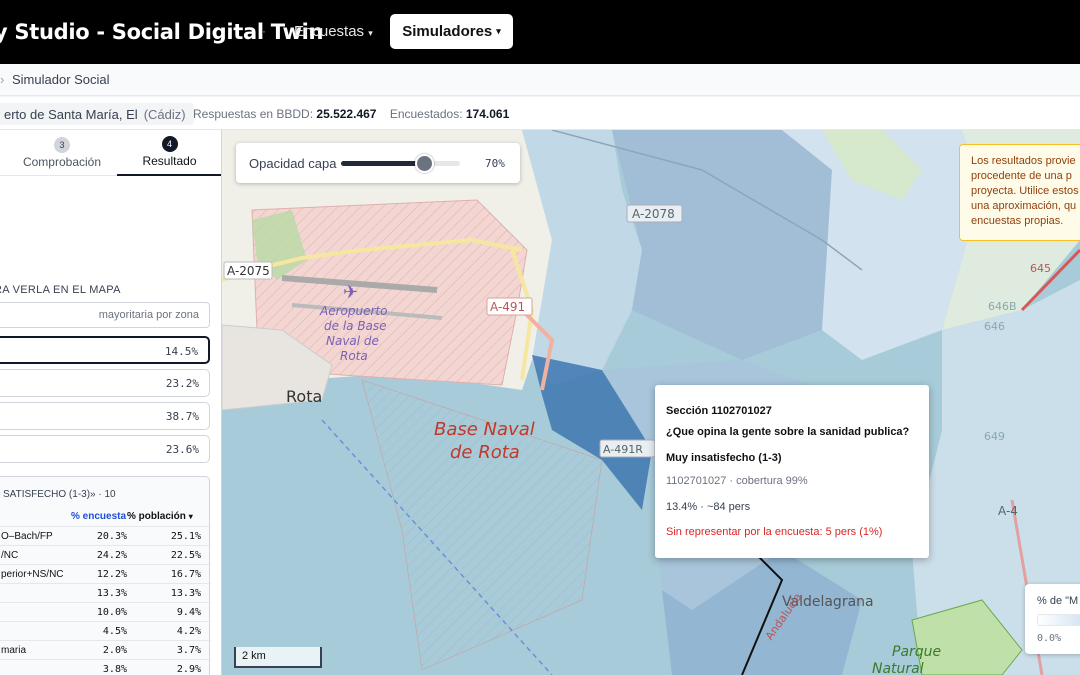  What do you see at coordinates (111, 574) in the screenshot?
I see `row-encuesta: 12.2%` at bounding box center [111, 574].